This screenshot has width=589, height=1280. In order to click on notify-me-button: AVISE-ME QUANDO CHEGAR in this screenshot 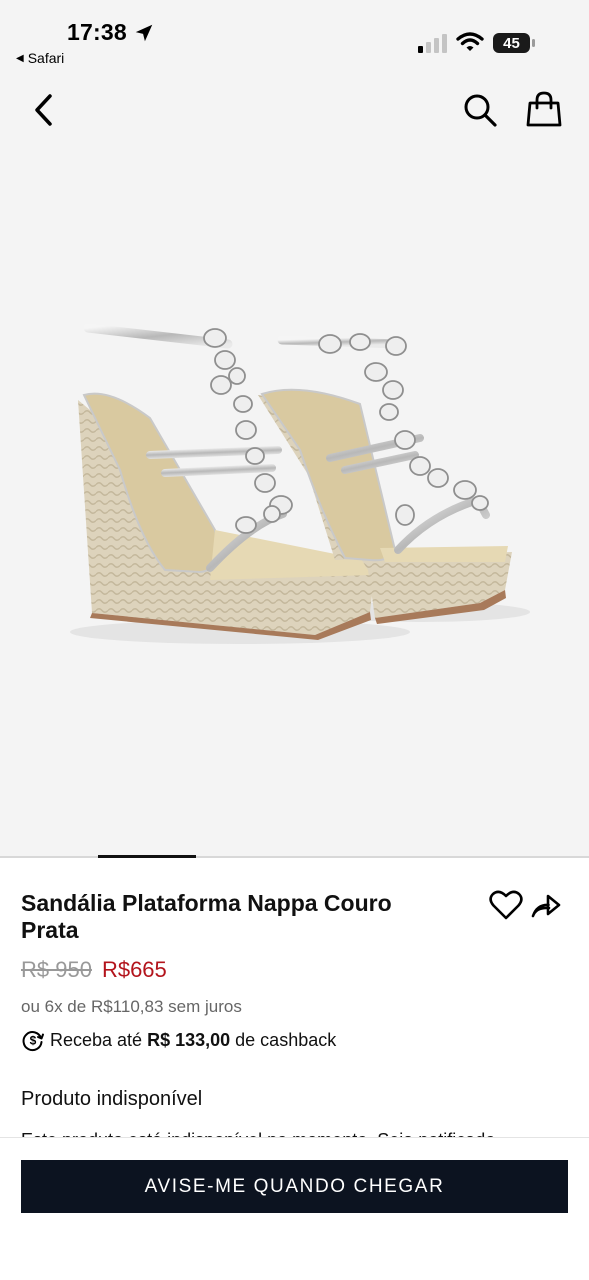, I will do `click(294, 1186)`.